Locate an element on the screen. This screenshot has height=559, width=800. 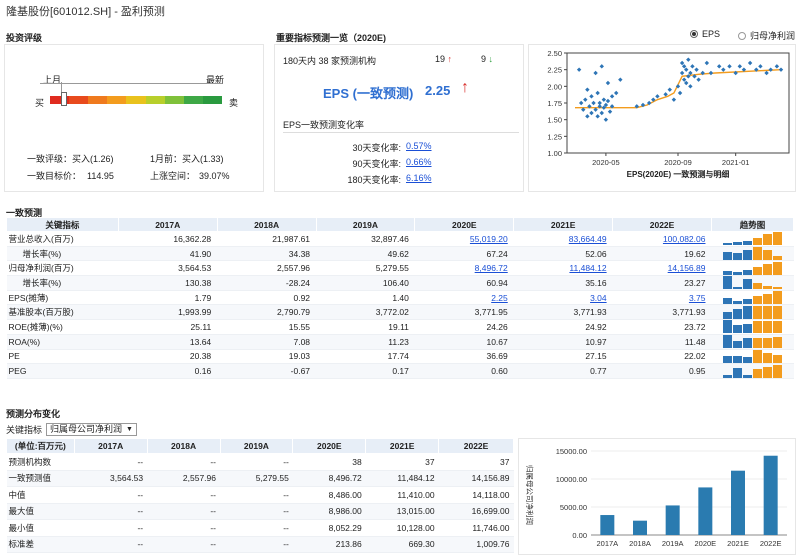
distribution-header-cell: 2022E is located at coordinates (476, 446).